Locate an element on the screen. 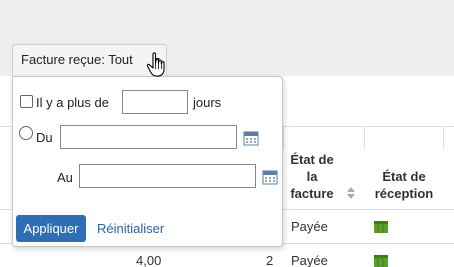  more-than-label: Il y a plus de is located at coordinates (72, 102).